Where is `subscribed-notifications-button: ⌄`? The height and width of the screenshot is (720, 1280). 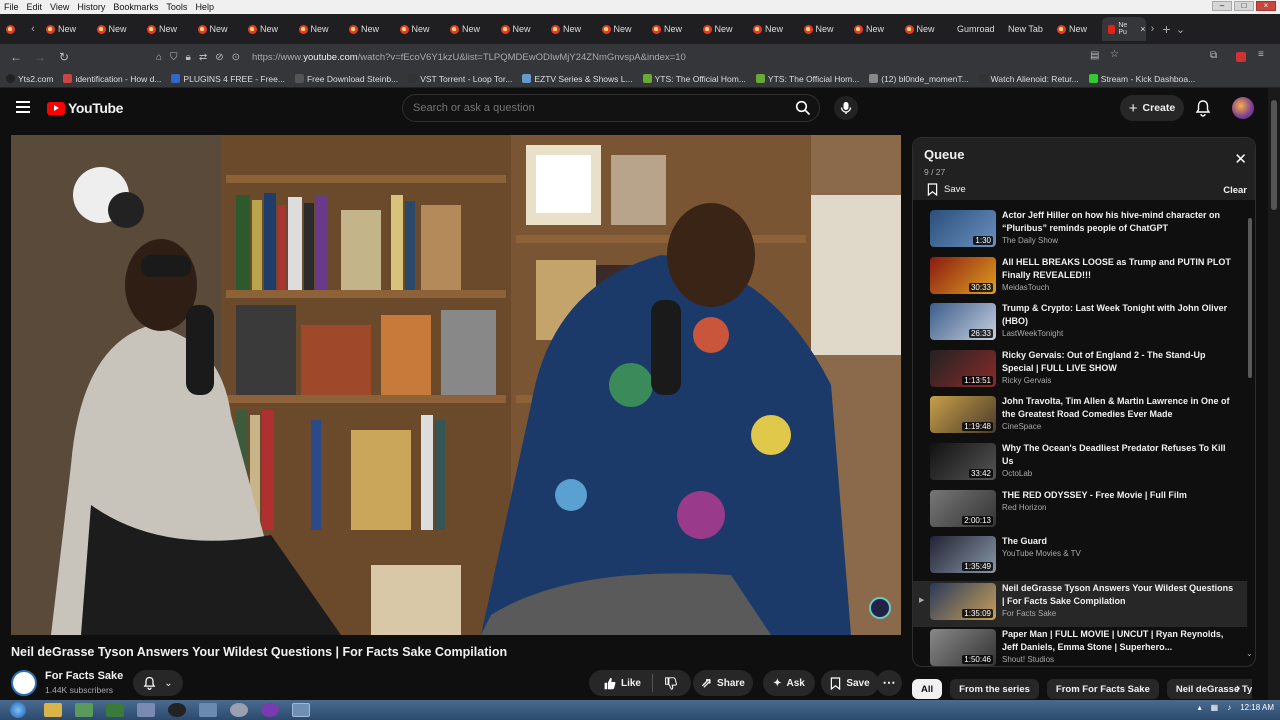
subscribed-notifications-button: ⌄ is located at coordinates (158, 683).